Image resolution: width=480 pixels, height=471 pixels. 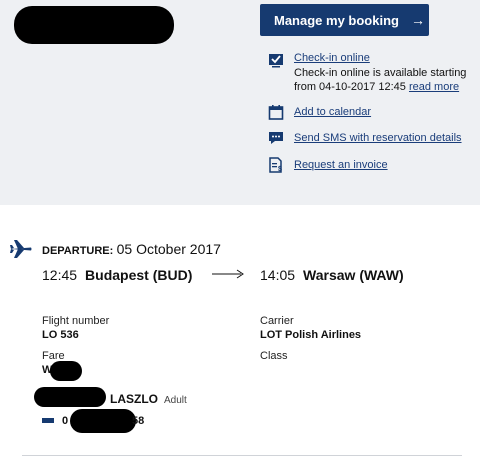 What do you see at coordinates (21, 249) in the screenshot?
I see `airplane-icon` at bounding box center [21, 249].